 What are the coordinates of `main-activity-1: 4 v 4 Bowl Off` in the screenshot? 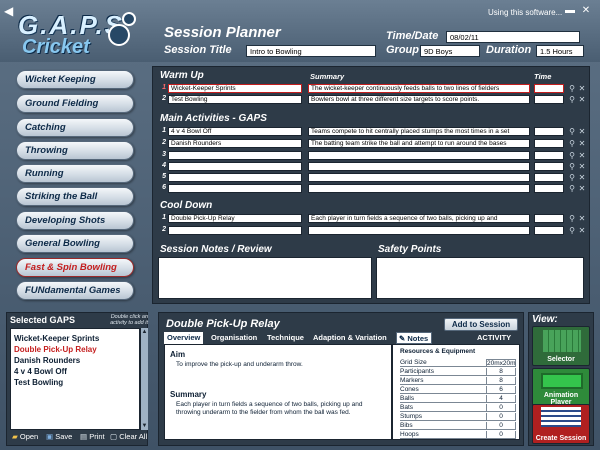 It's located at (235, 131).